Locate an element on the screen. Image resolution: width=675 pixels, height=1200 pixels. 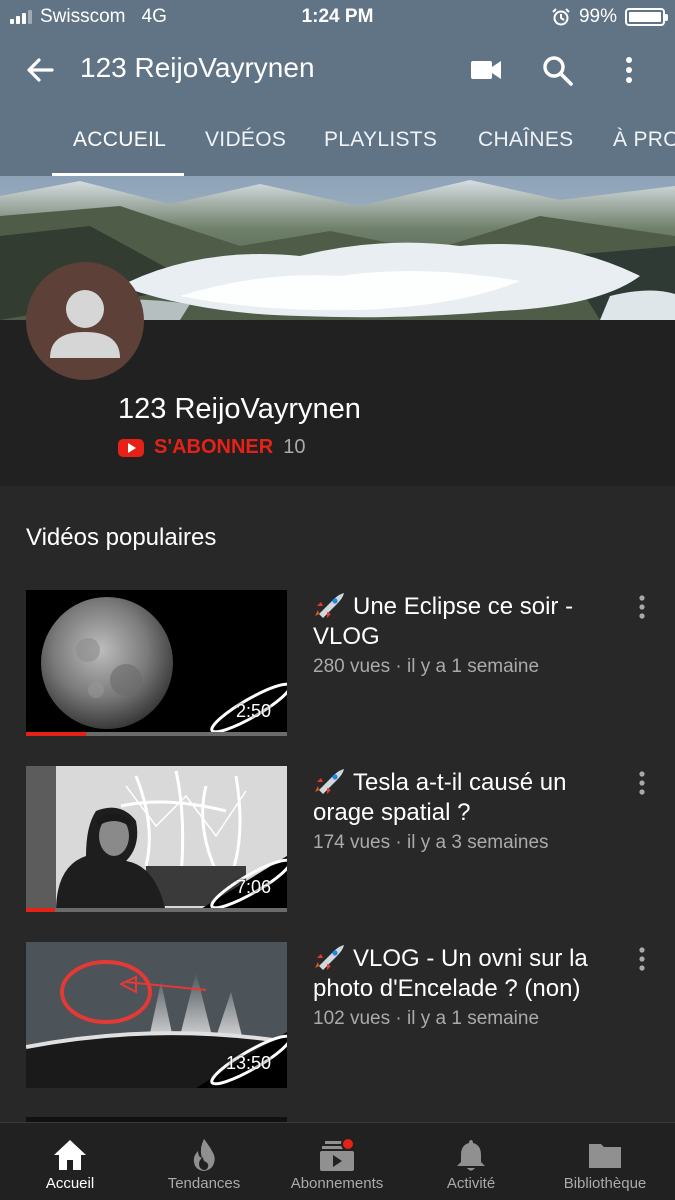
tab-chaines: CHAÎNES is located at coordinates (525, 140).